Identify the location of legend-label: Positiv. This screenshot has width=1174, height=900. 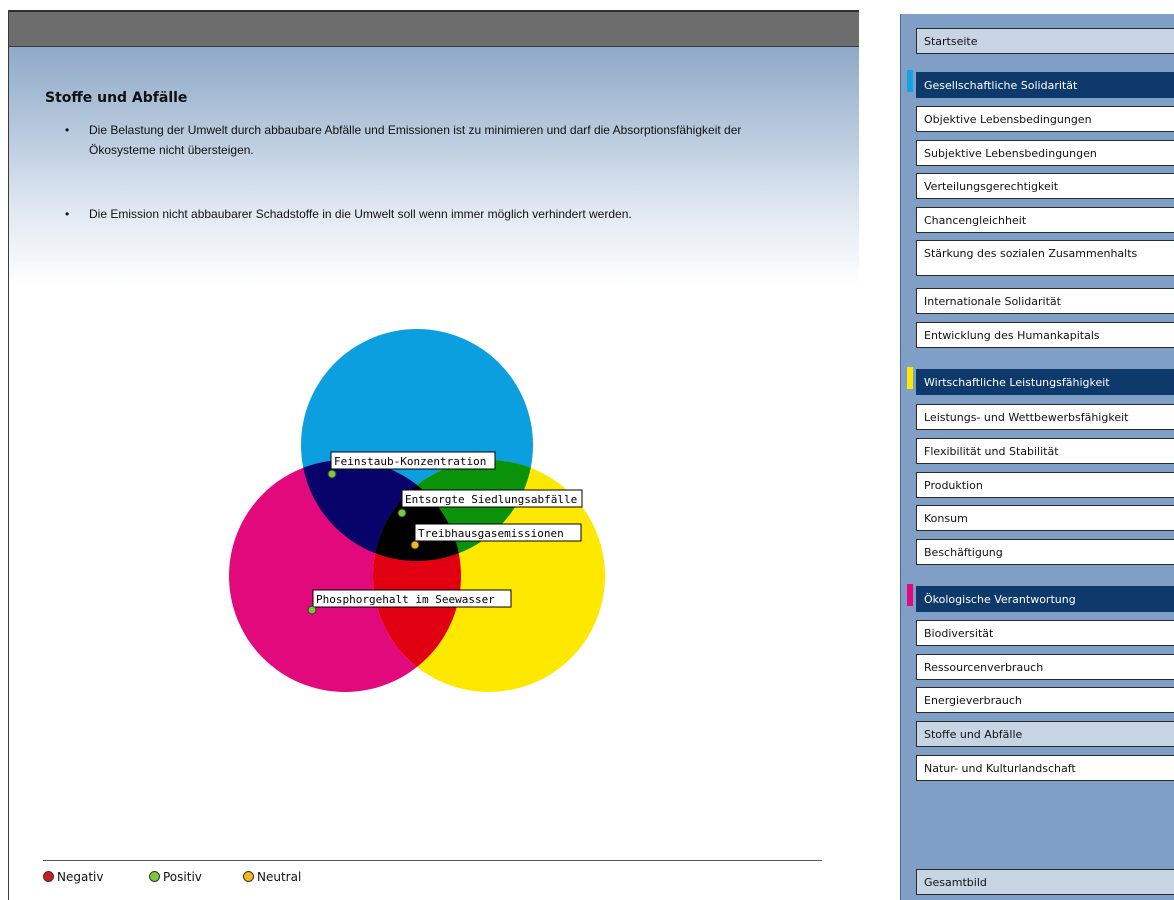
(182, 877).